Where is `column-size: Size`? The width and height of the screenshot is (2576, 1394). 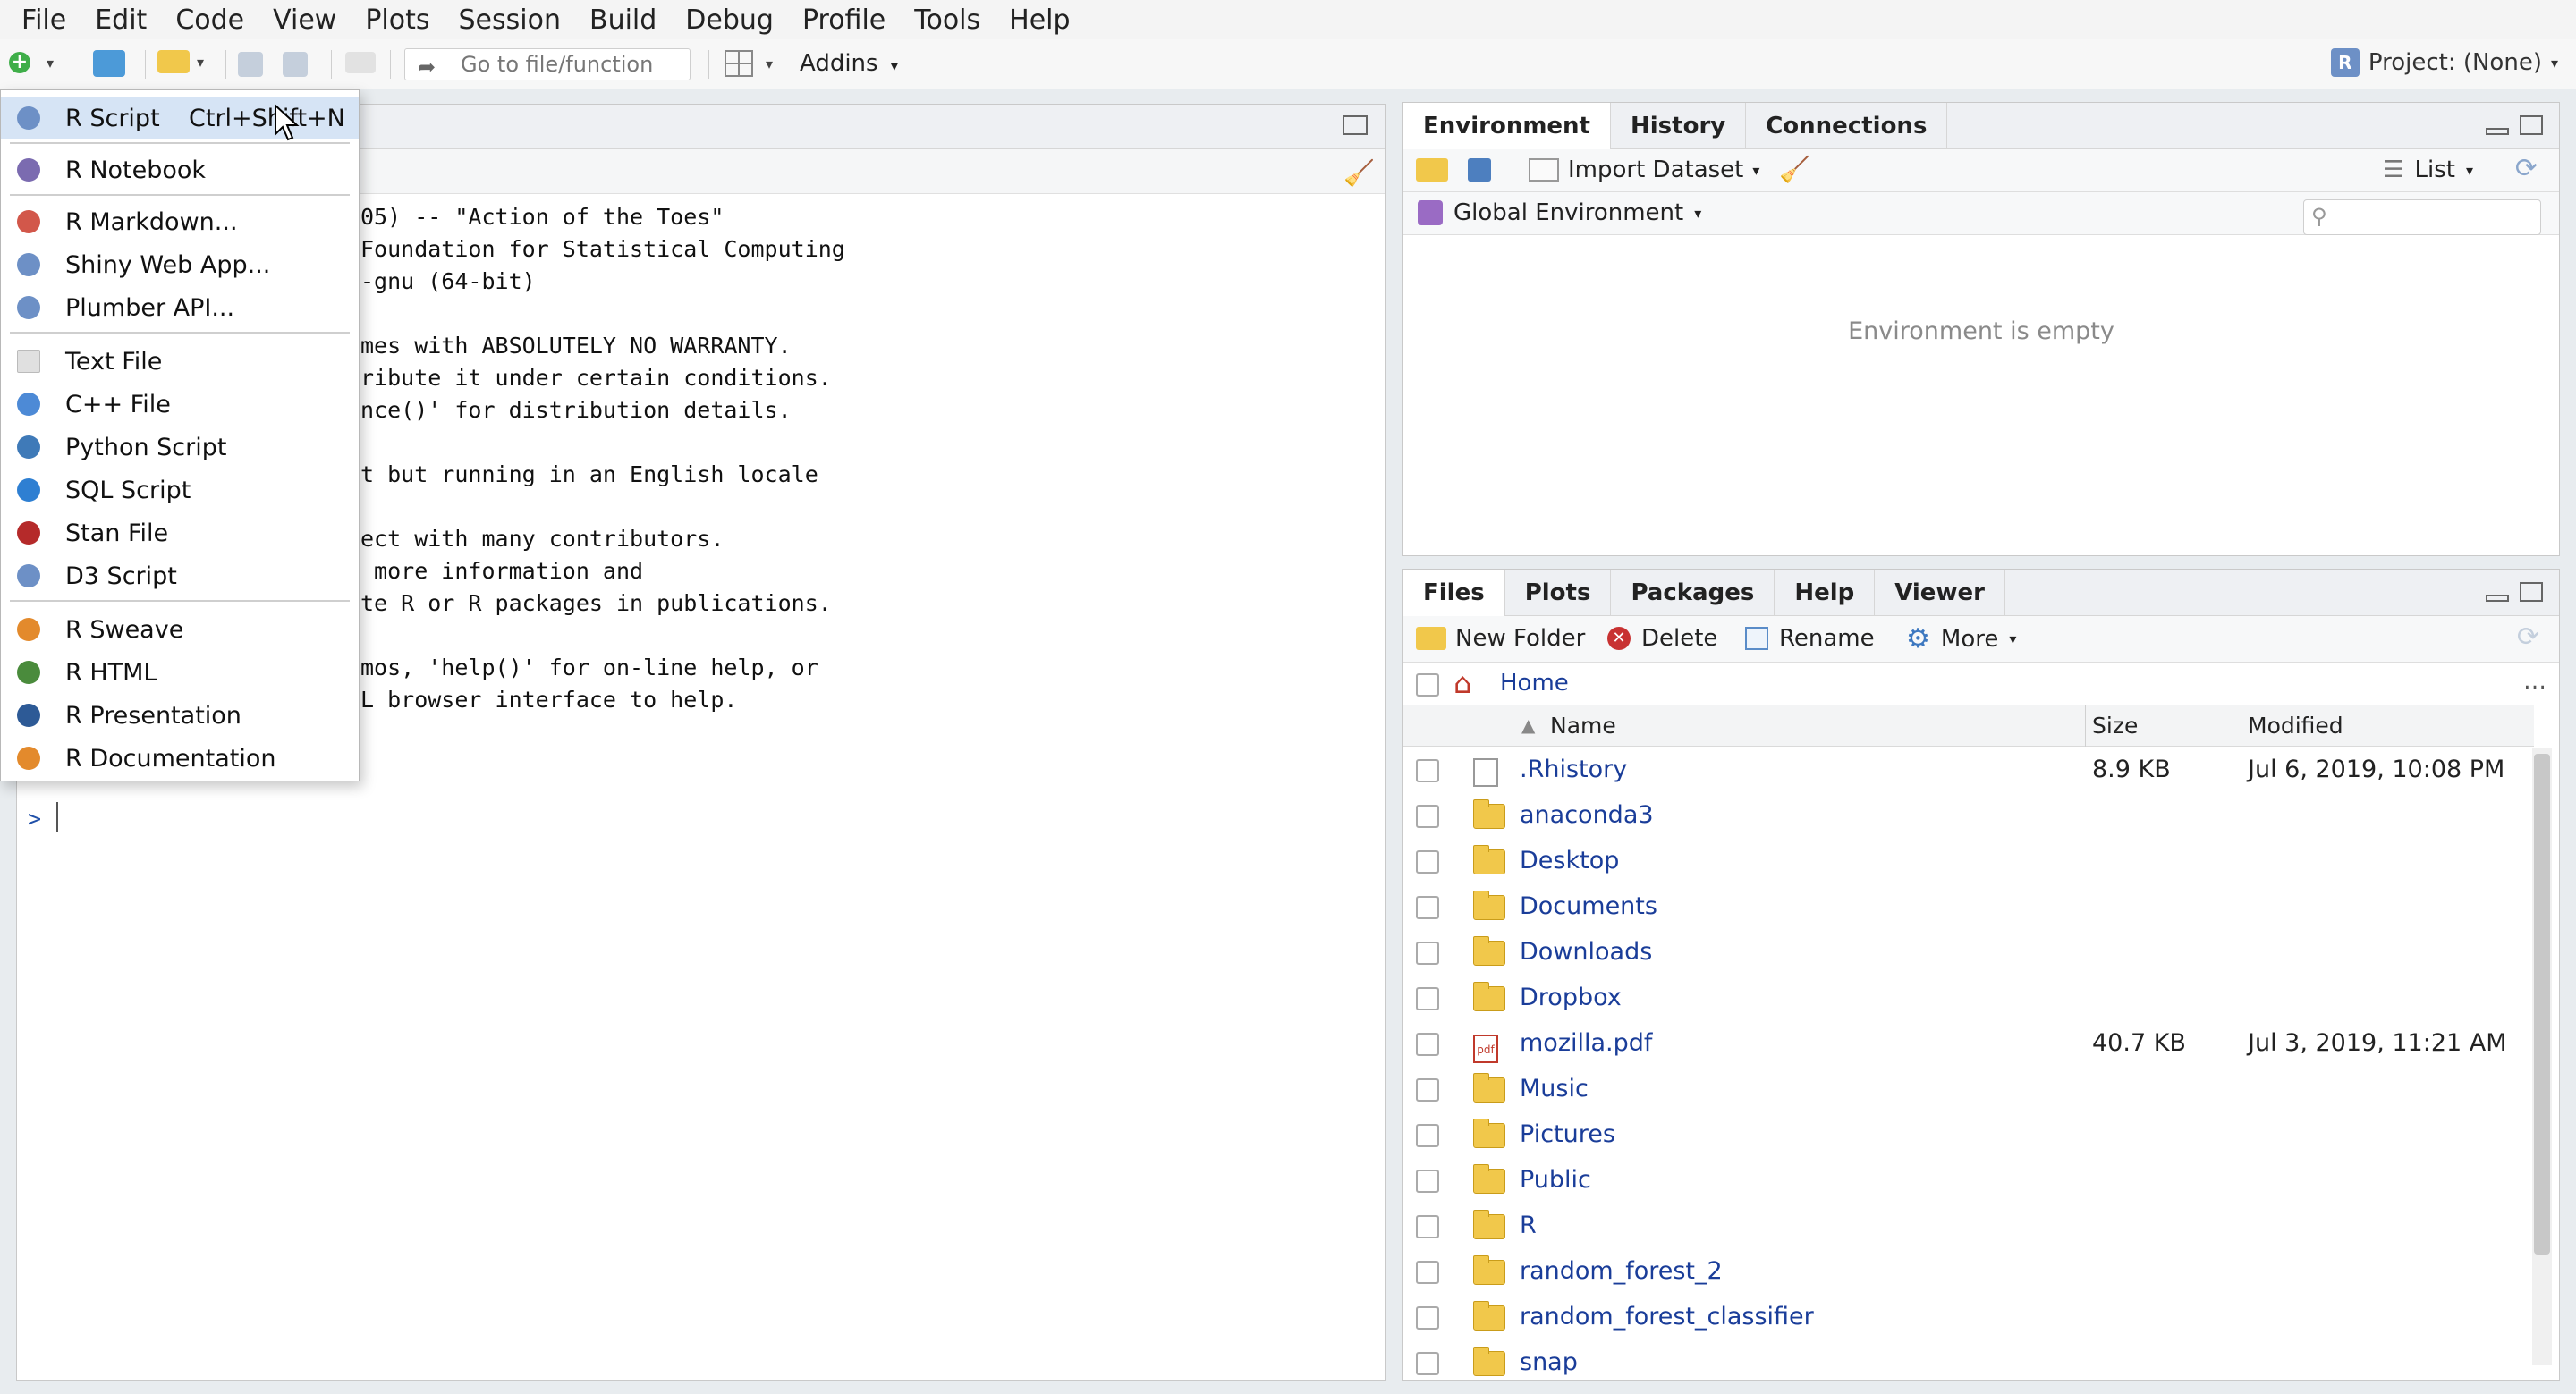 column-size: Size is located at coordinates (2115, 726).